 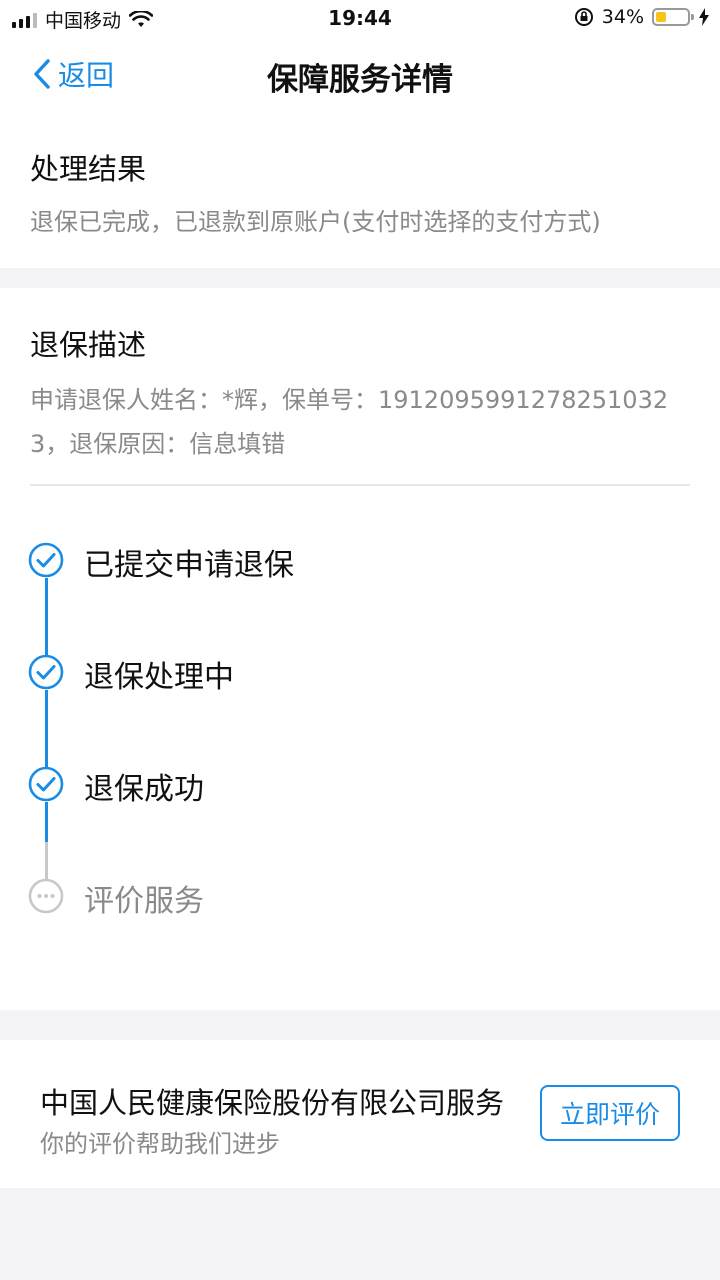 I want to click on step-label: 评价服务, so click(x=144, y=901).